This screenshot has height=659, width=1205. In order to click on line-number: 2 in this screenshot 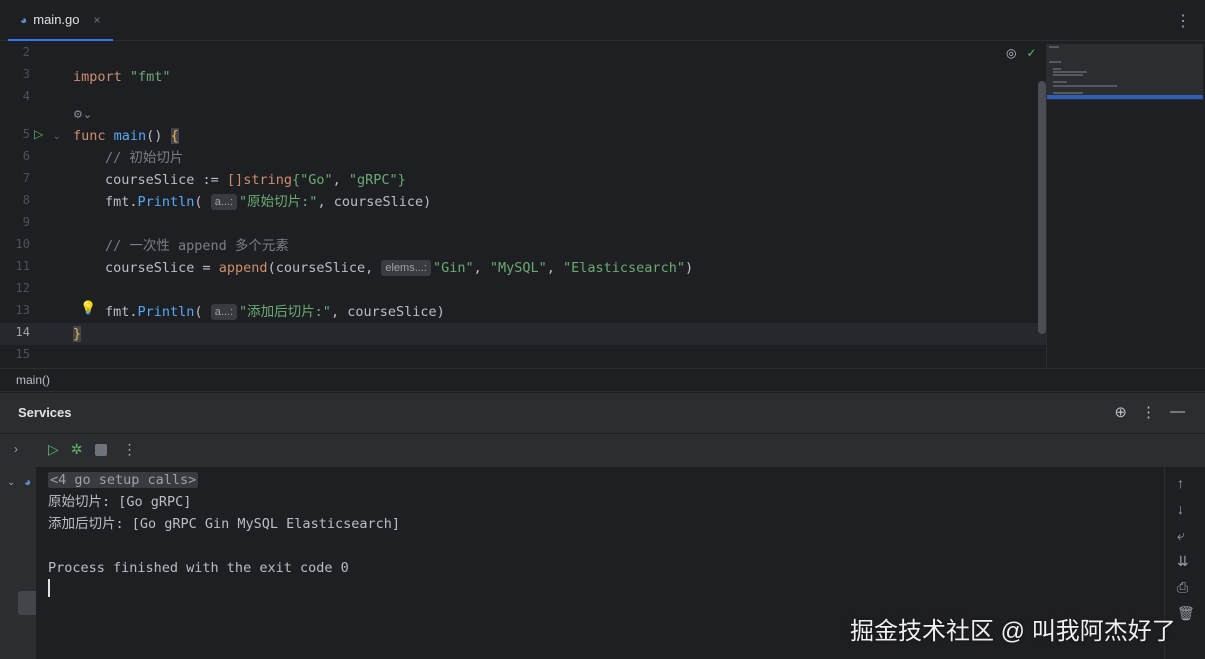, I will do `click(26, 52)`.